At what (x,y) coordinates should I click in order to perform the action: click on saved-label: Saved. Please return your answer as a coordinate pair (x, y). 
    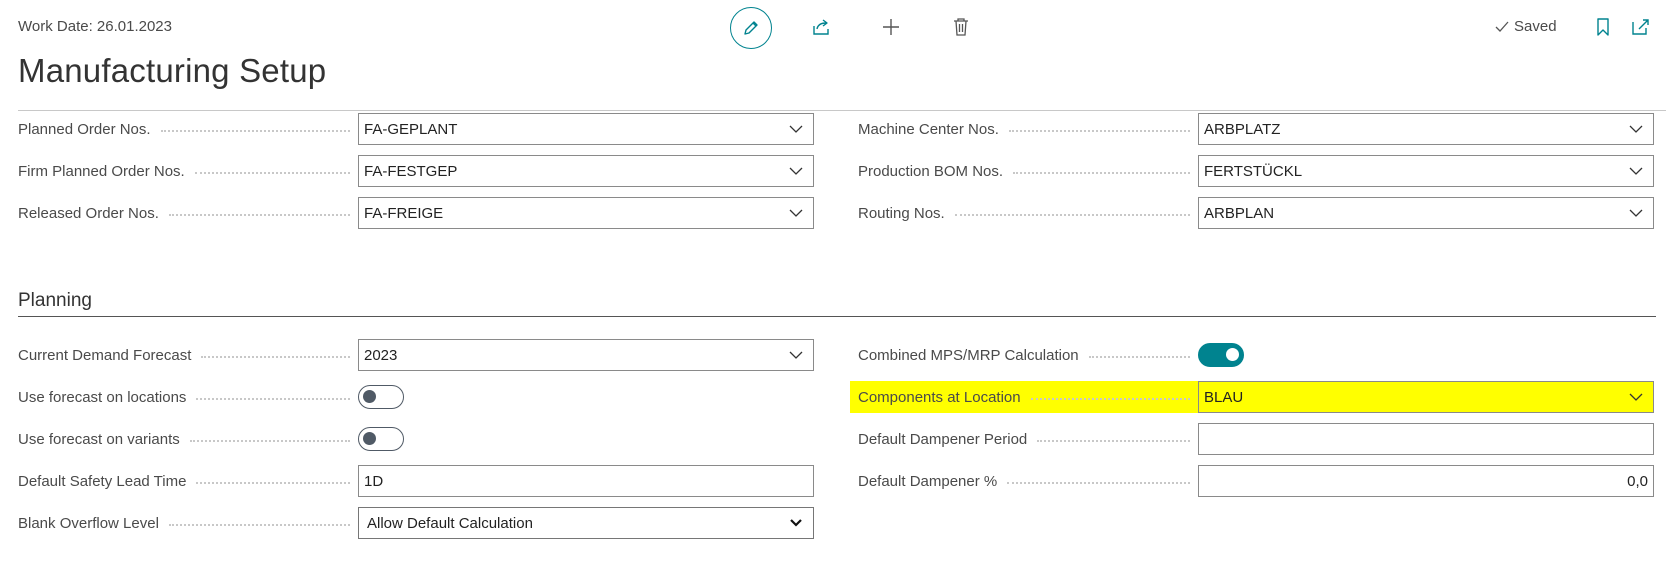
    Looking at the image, I should click on (1535, 26).